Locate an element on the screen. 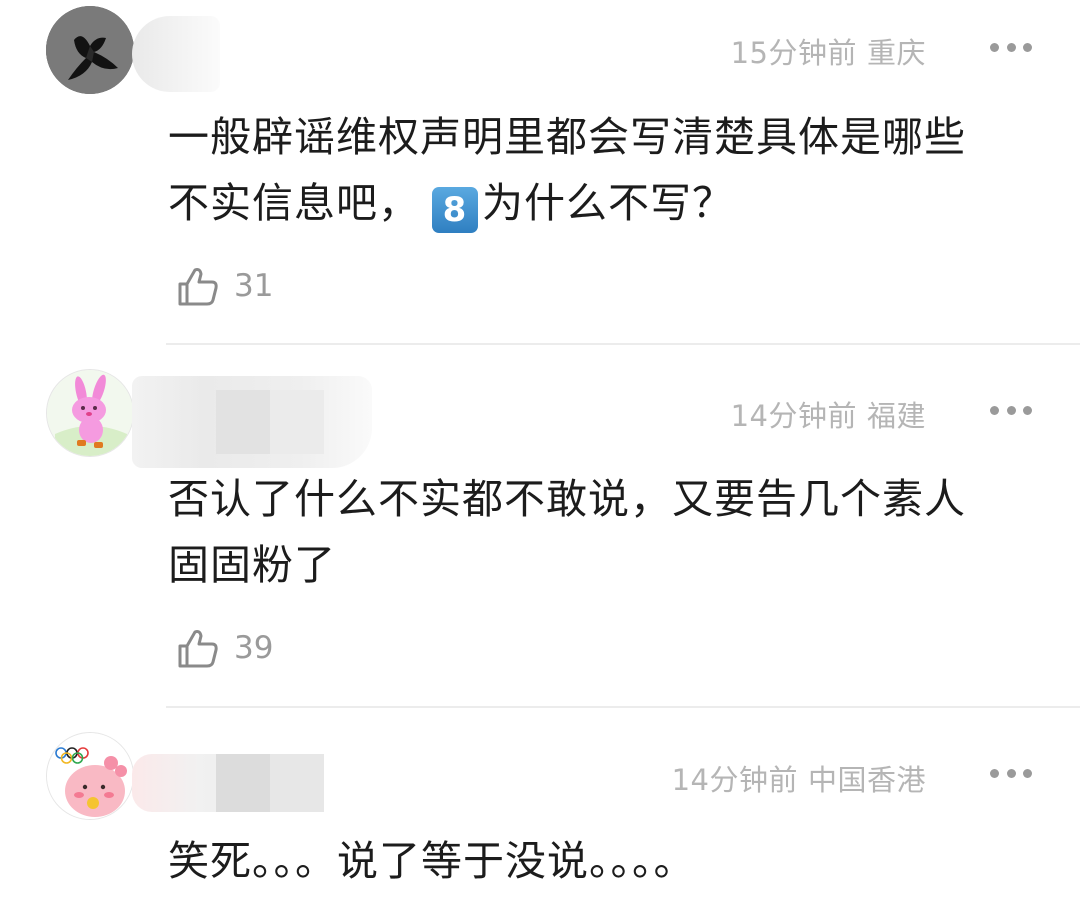  like-button: 31 is located at coordinates (224, 286).